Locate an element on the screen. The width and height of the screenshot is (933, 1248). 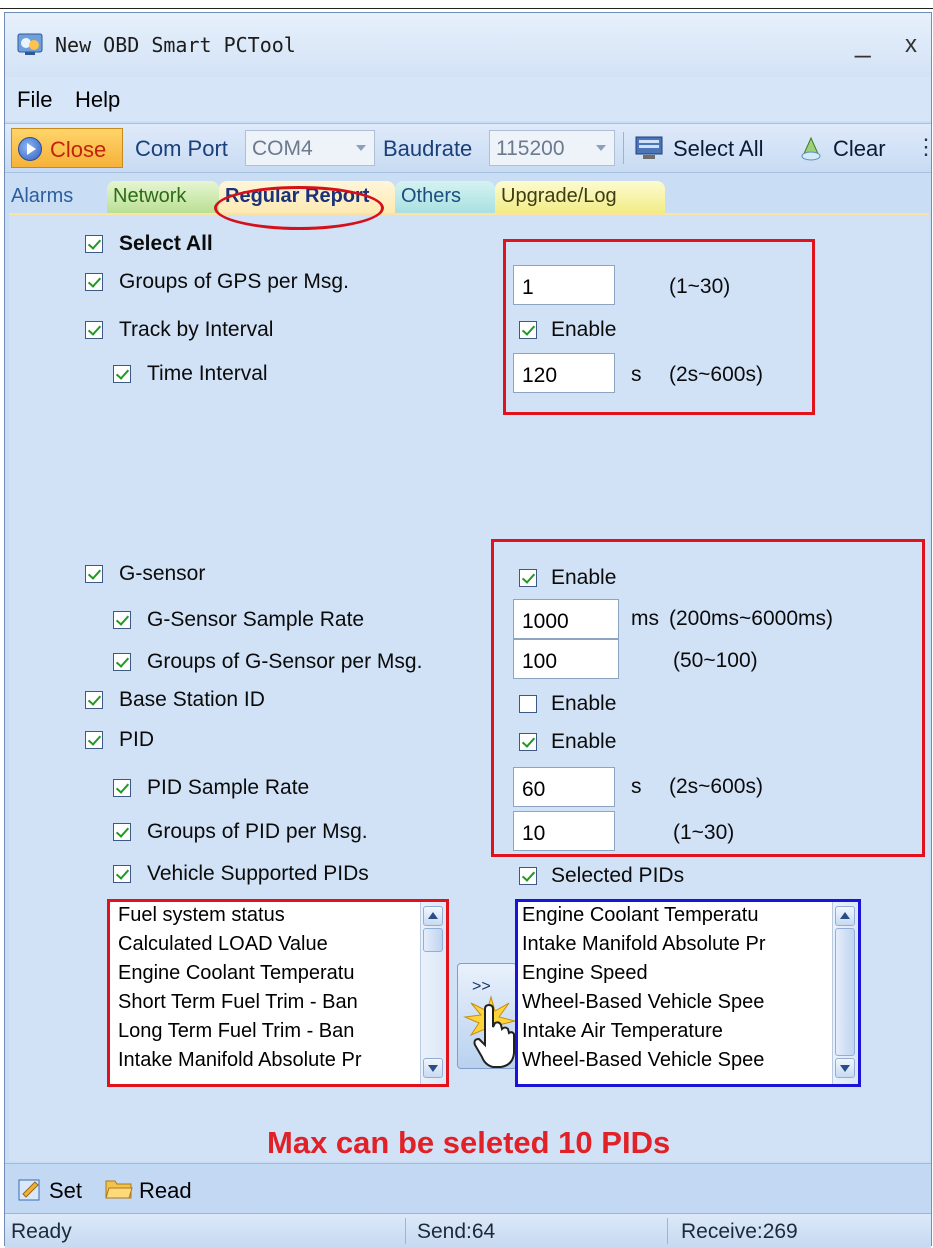
window-close-button: x is located at coordinates (911, 45).